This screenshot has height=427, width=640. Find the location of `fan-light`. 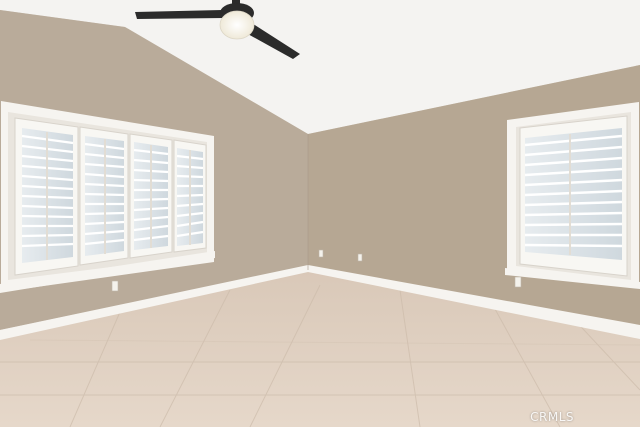

fan-light is located at coordinates (237, 25).